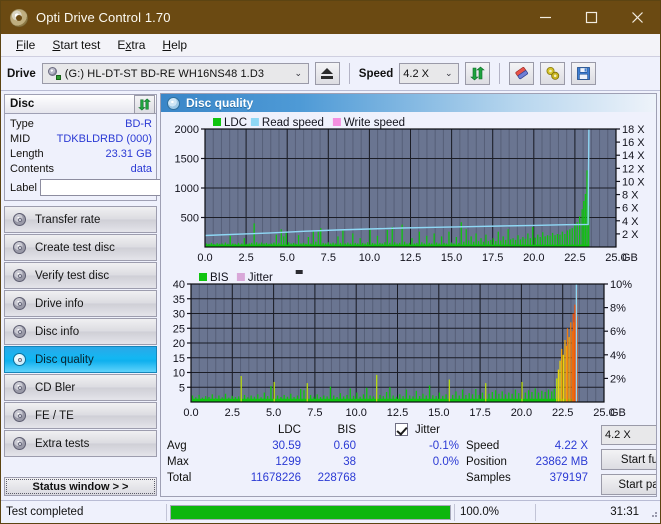  What do you see at coordinates (633, 169) in the screenshot?
I see `svg-text: 12 X` at bounding box center [633, 169].